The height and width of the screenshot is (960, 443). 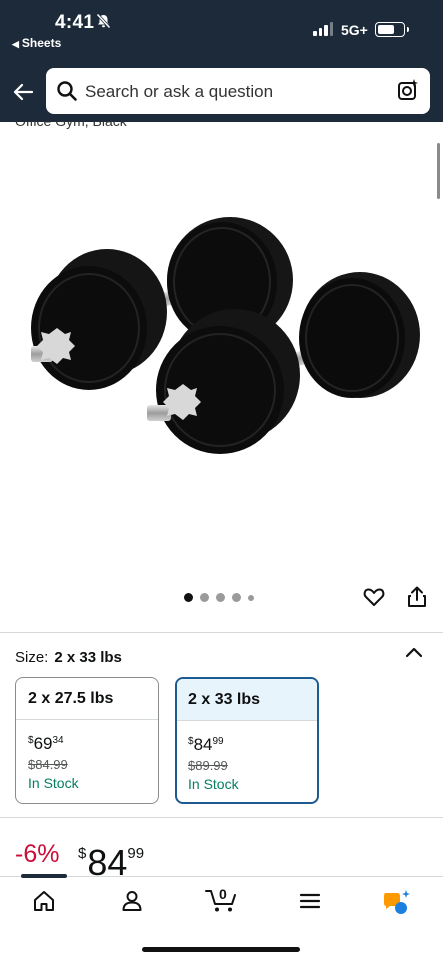 I want to click on cart-button: 0, so click(x=222, y=900).